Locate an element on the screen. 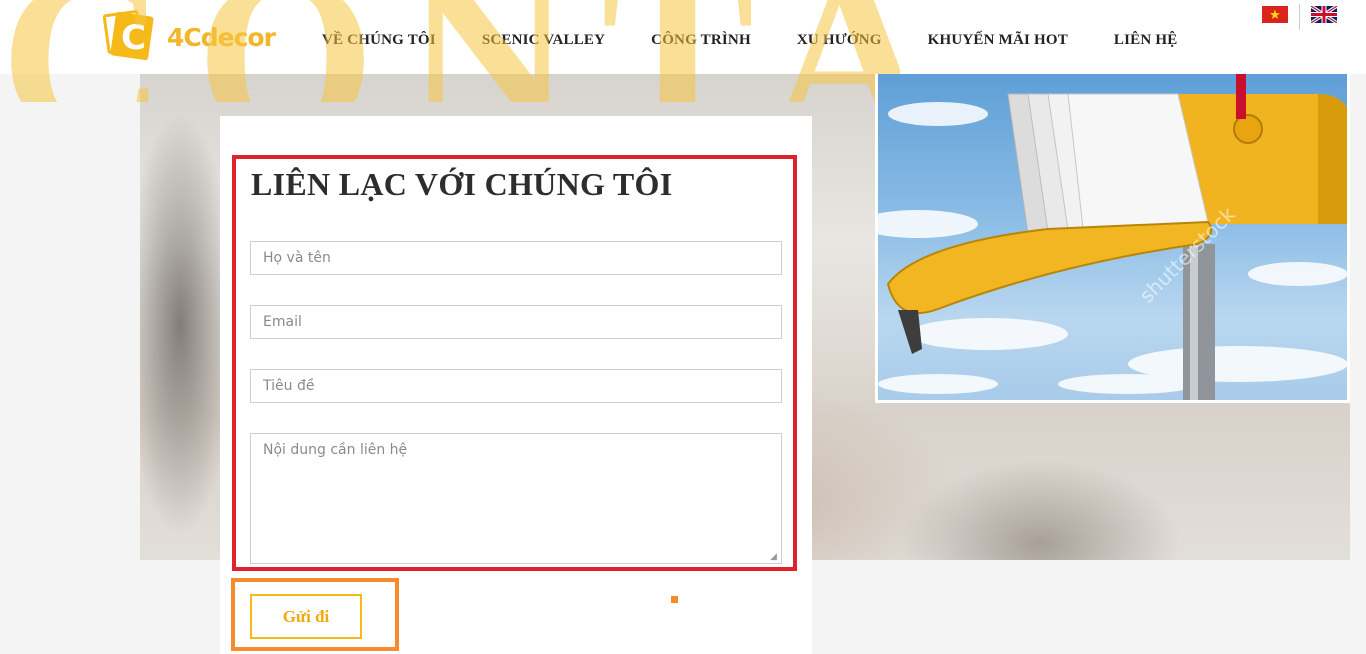 The image size is (1366, 654). submit-button: Gửi đi is located at coordinates (306, 616).